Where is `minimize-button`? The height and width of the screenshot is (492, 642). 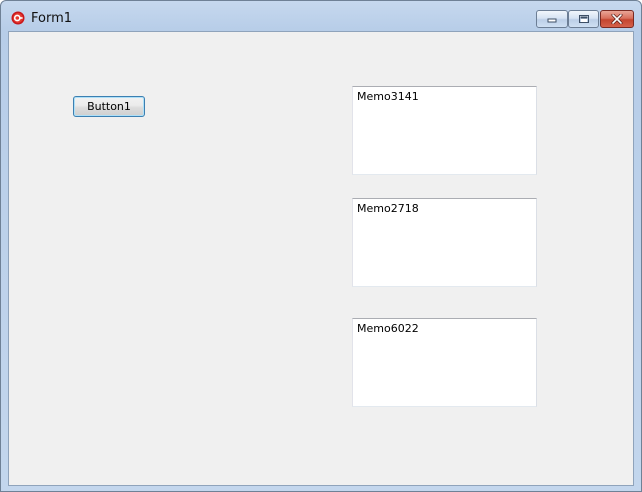
minimize-button is located at coordinates (552, 19).